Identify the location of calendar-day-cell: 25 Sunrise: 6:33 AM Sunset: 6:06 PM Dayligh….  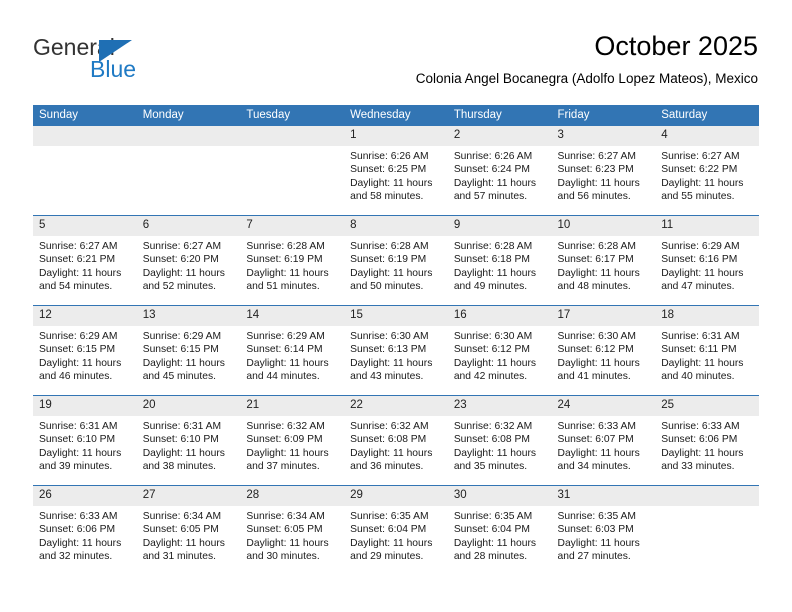
(707, 440).